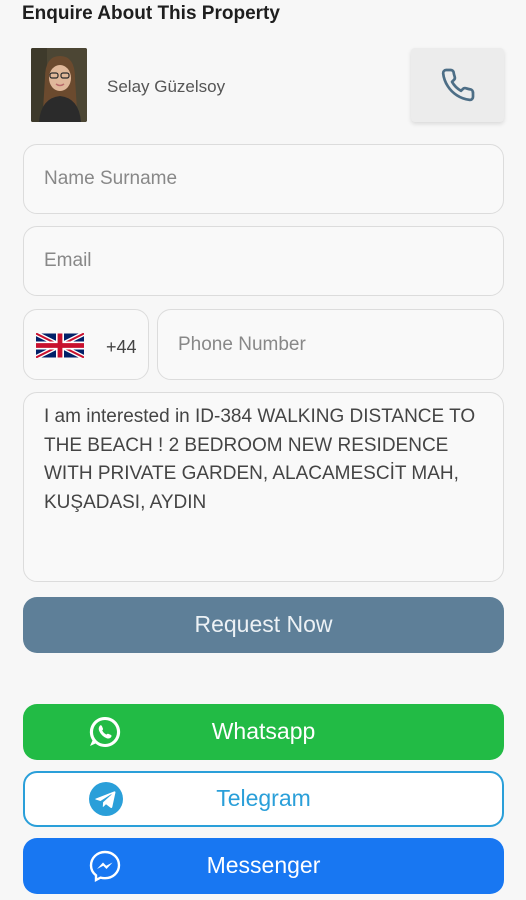 The image size is (526, 900). I want to click on email-field-container, so click(263, 261).